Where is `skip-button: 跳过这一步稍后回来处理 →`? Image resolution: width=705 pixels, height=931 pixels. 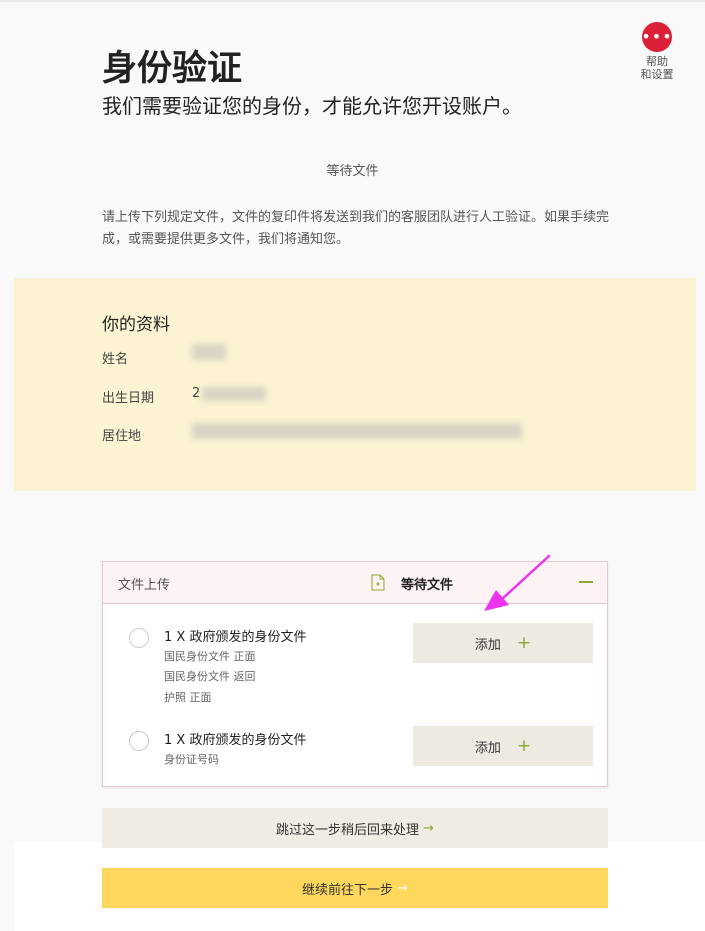
skip-button: 跳过这一步稍后回来处理 → is located at coordinates (355, 828).